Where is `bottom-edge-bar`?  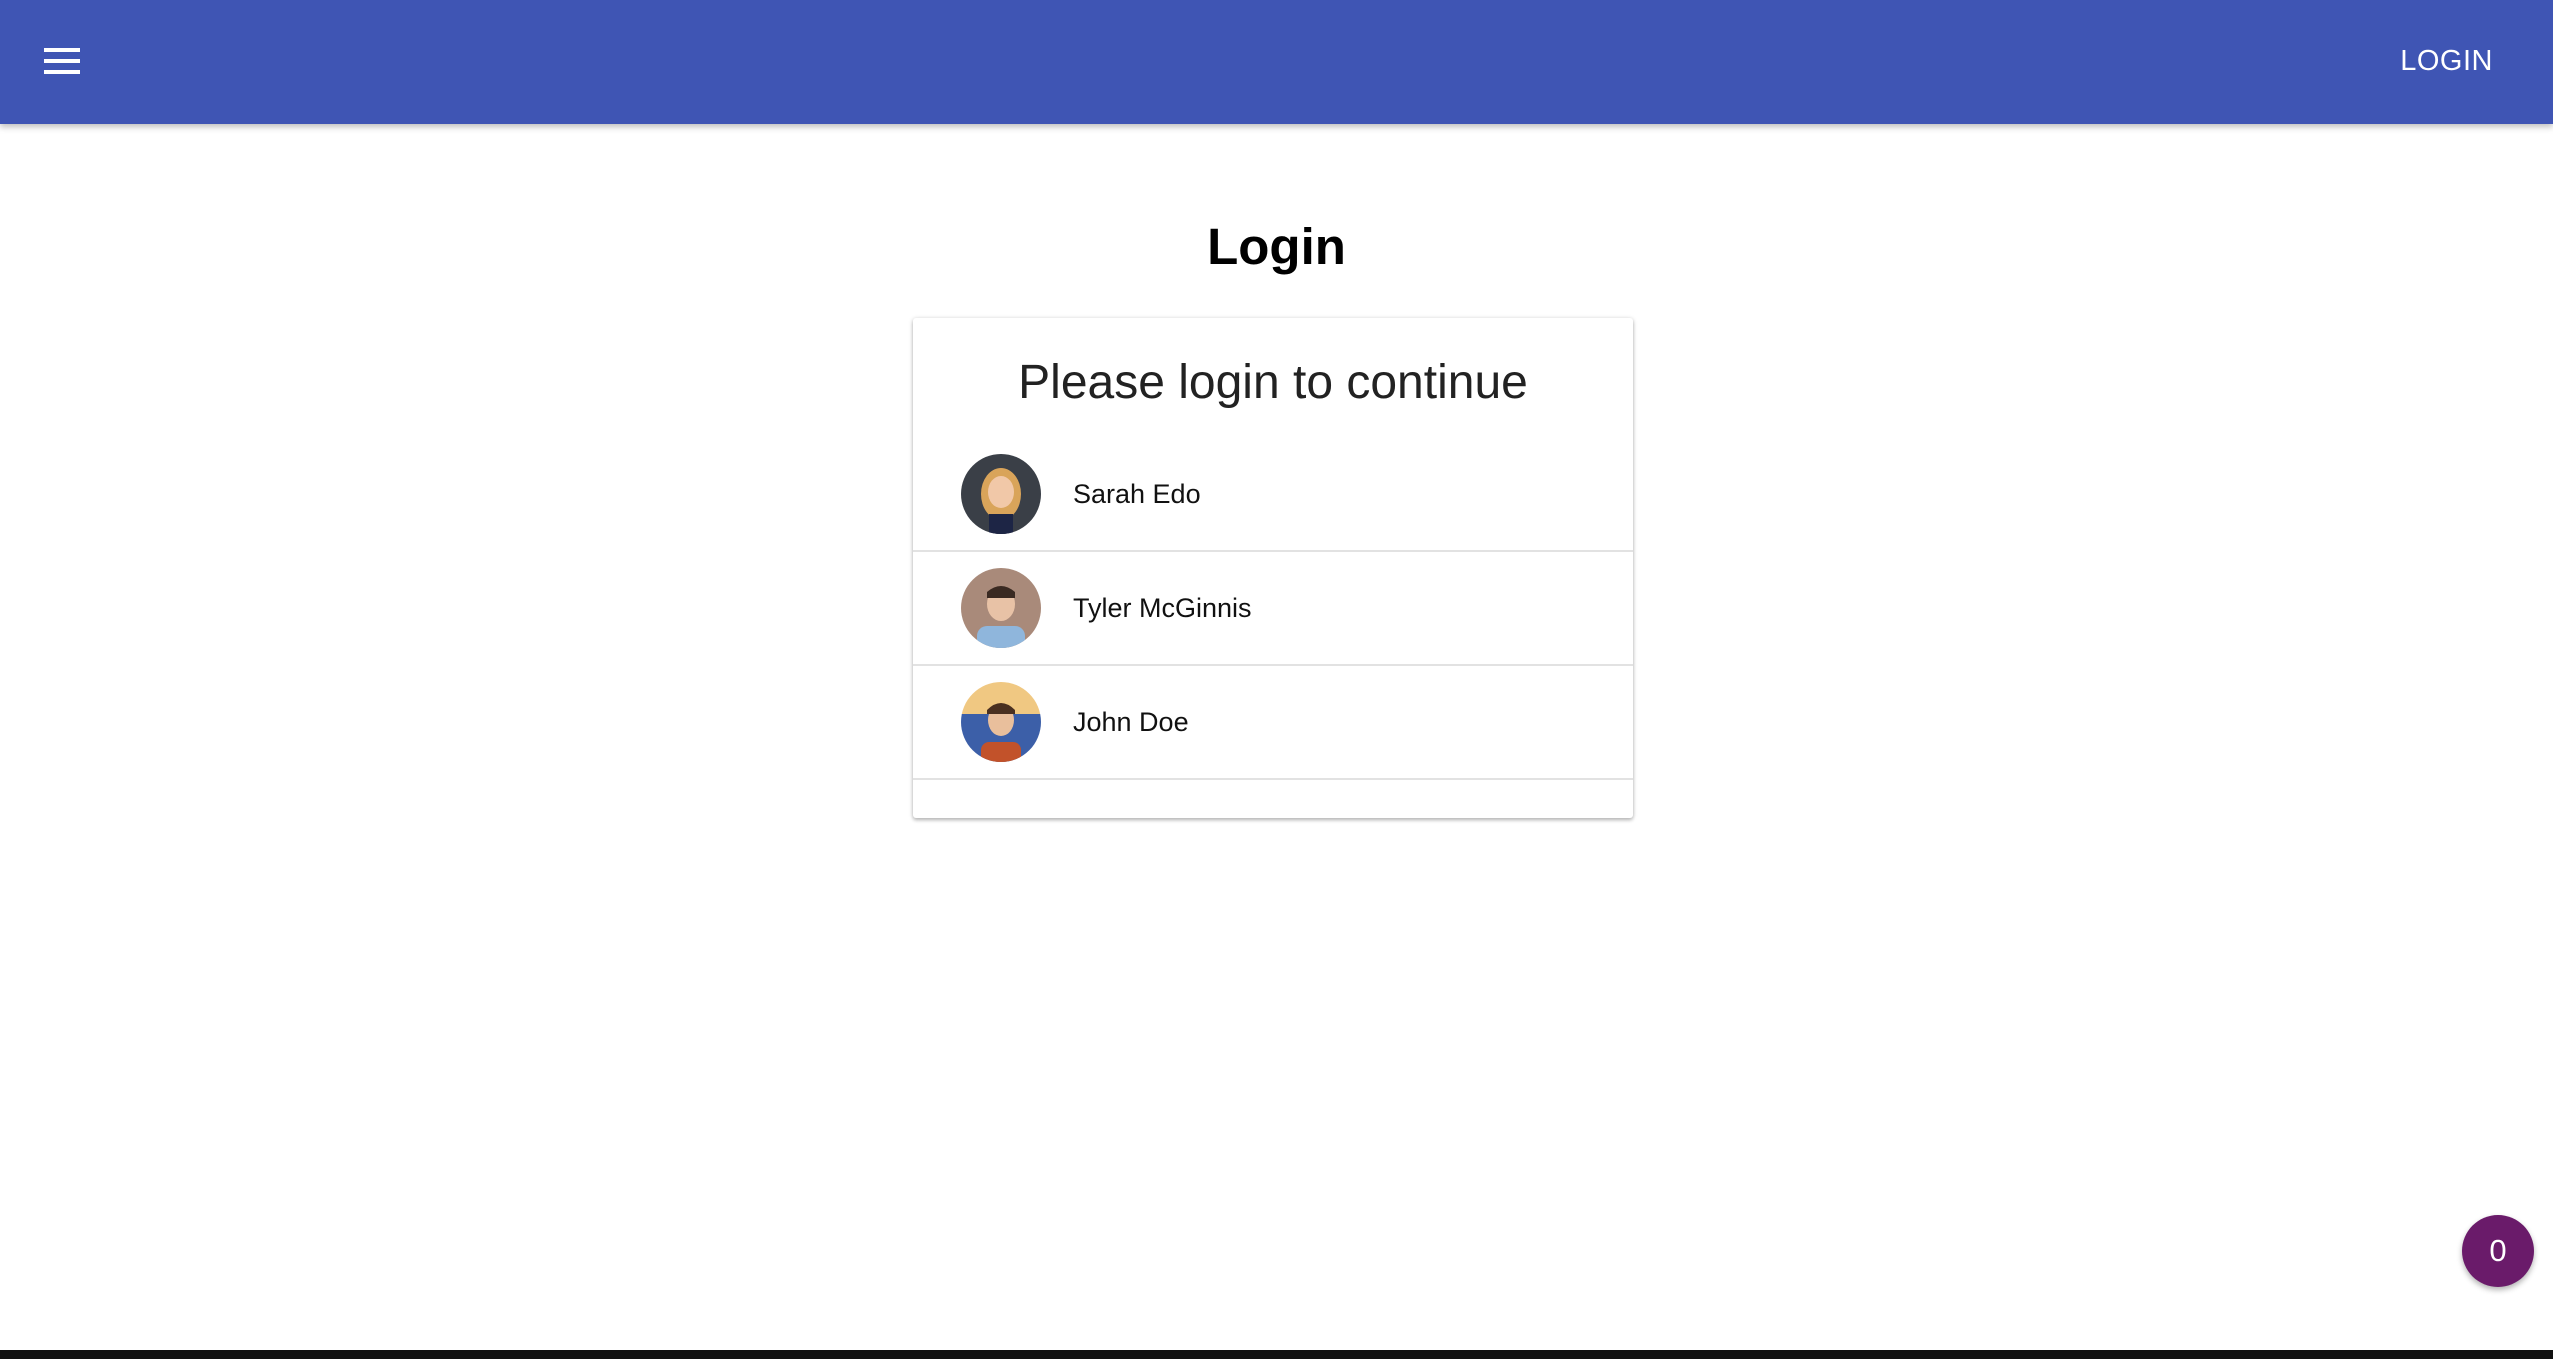
bottom-edge-bar is located at coordinates (1276, 1354).